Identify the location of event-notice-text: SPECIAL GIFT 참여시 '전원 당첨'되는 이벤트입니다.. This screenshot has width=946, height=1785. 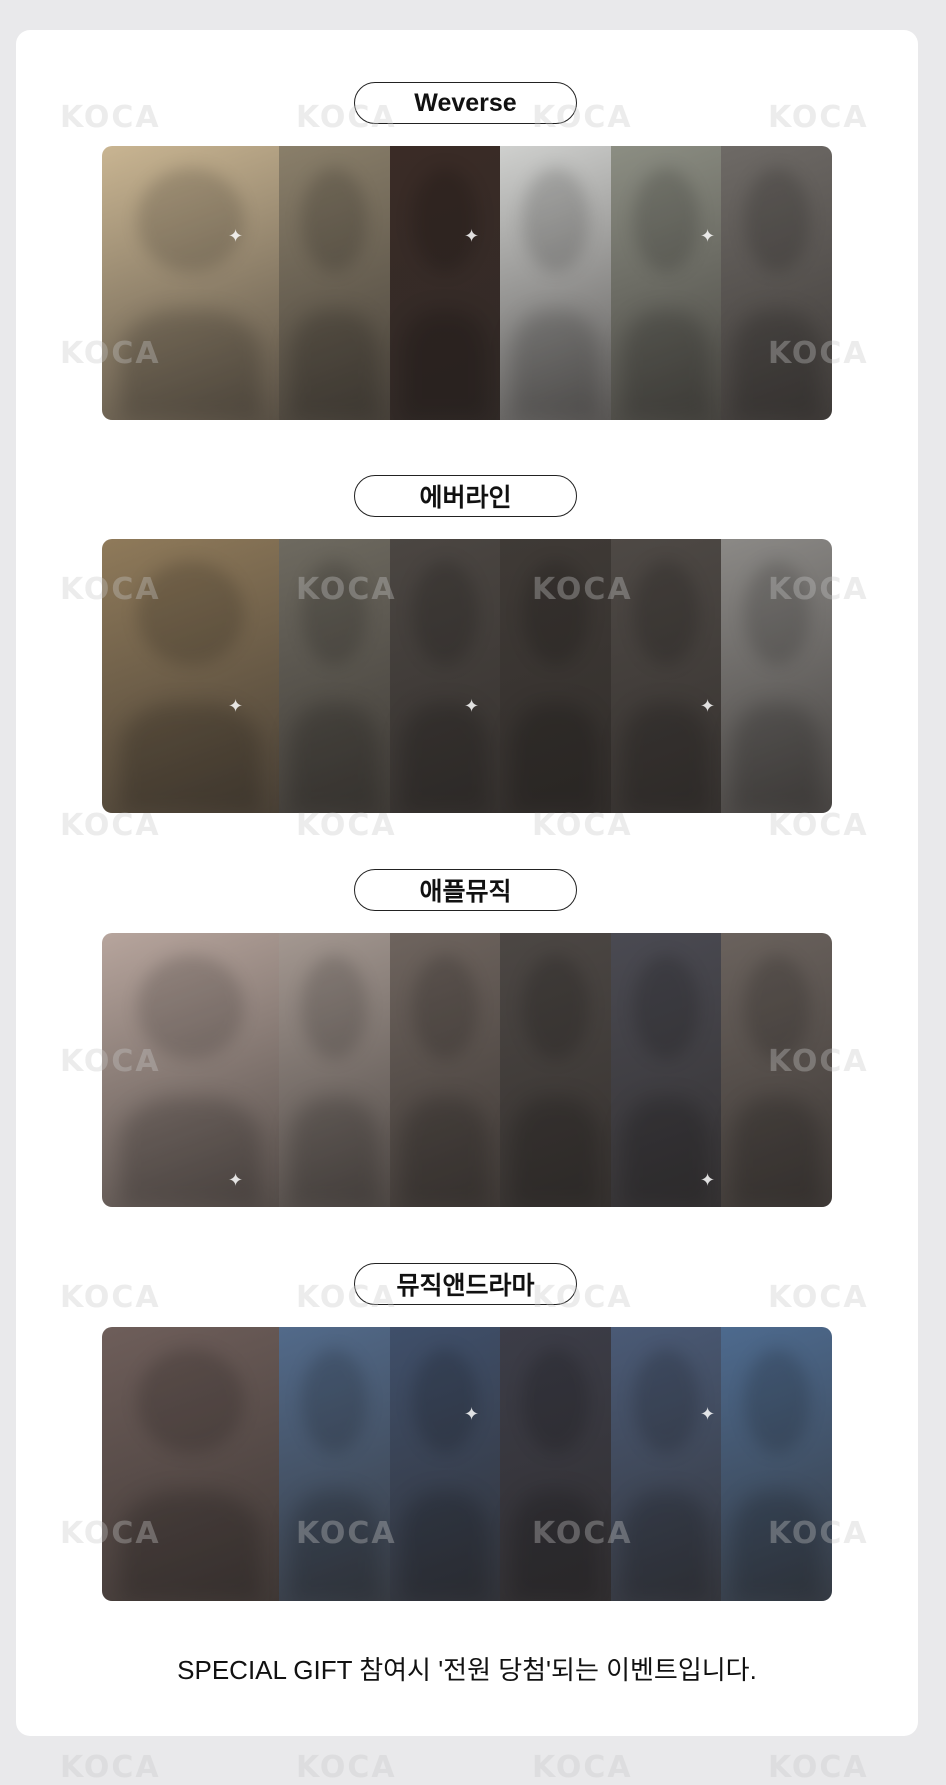
(467, 1670).